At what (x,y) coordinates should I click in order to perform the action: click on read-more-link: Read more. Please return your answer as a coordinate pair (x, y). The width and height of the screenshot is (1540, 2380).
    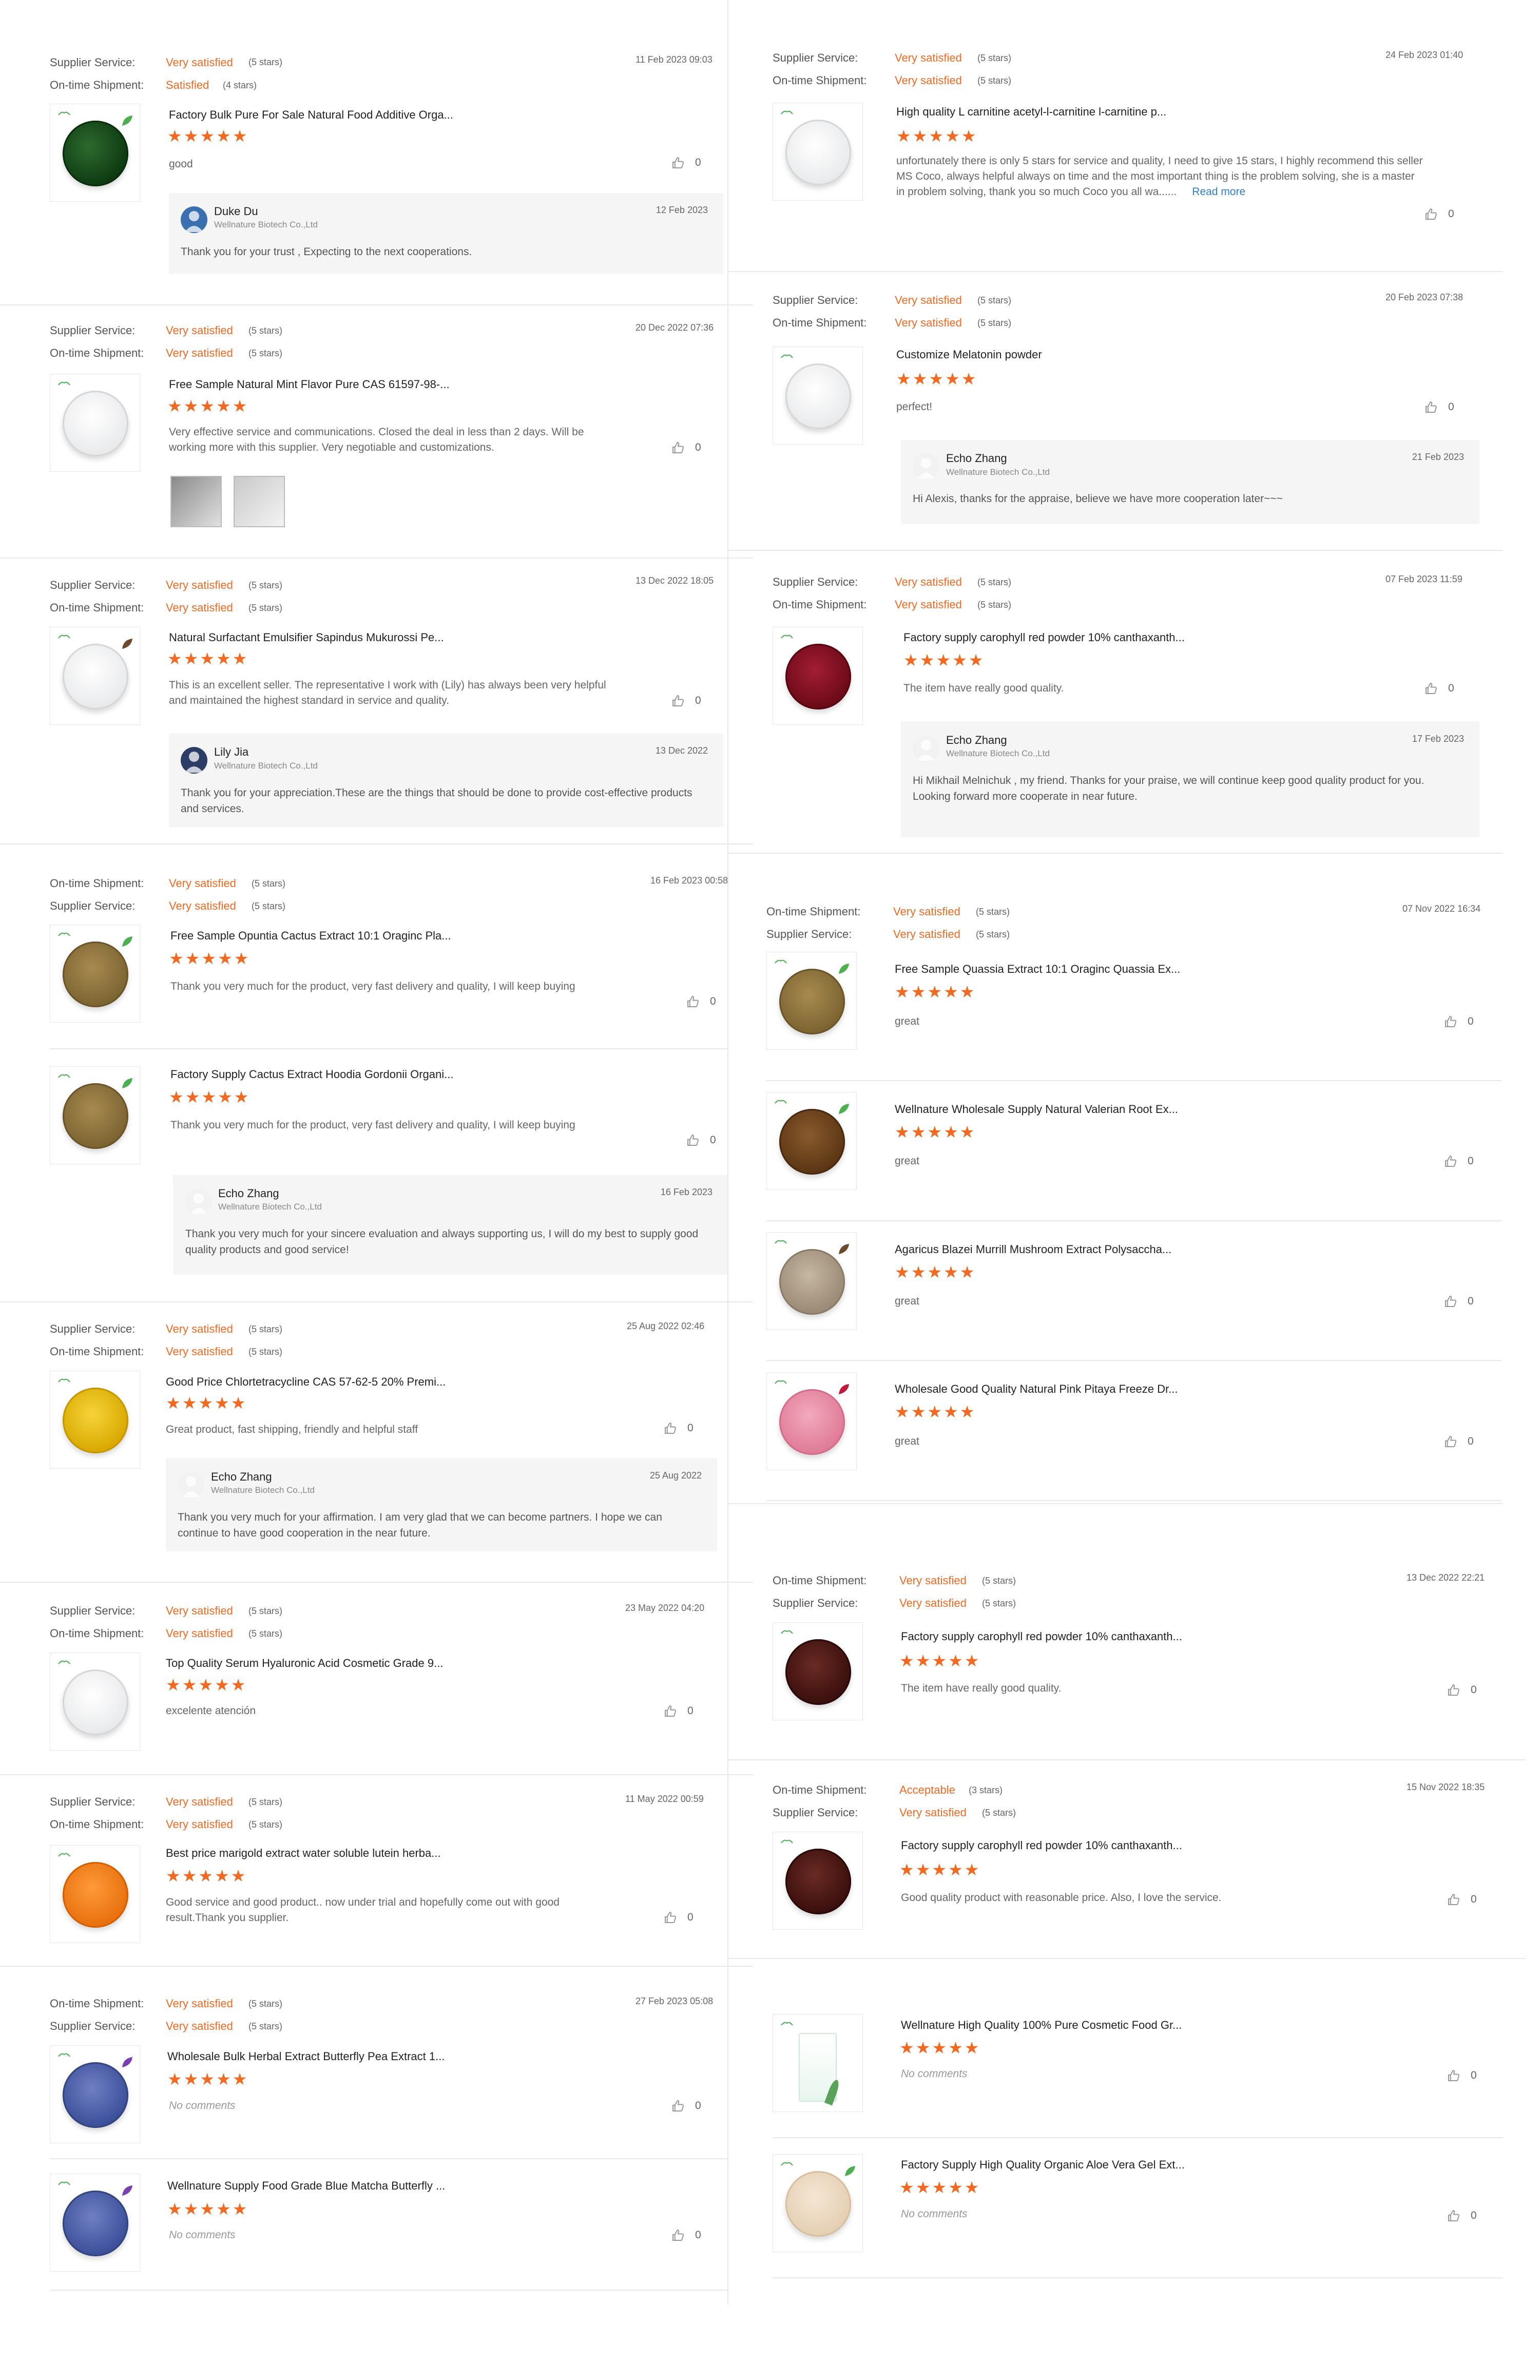
    Looking at the image, I should click on (1218, 192).